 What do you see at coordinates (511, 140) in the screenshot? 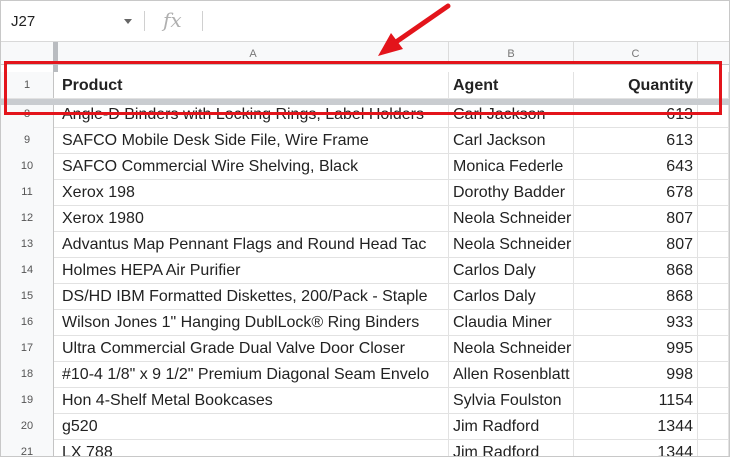
I see `agent-cell: Carl Jackson` at bounding box center [511, 140].